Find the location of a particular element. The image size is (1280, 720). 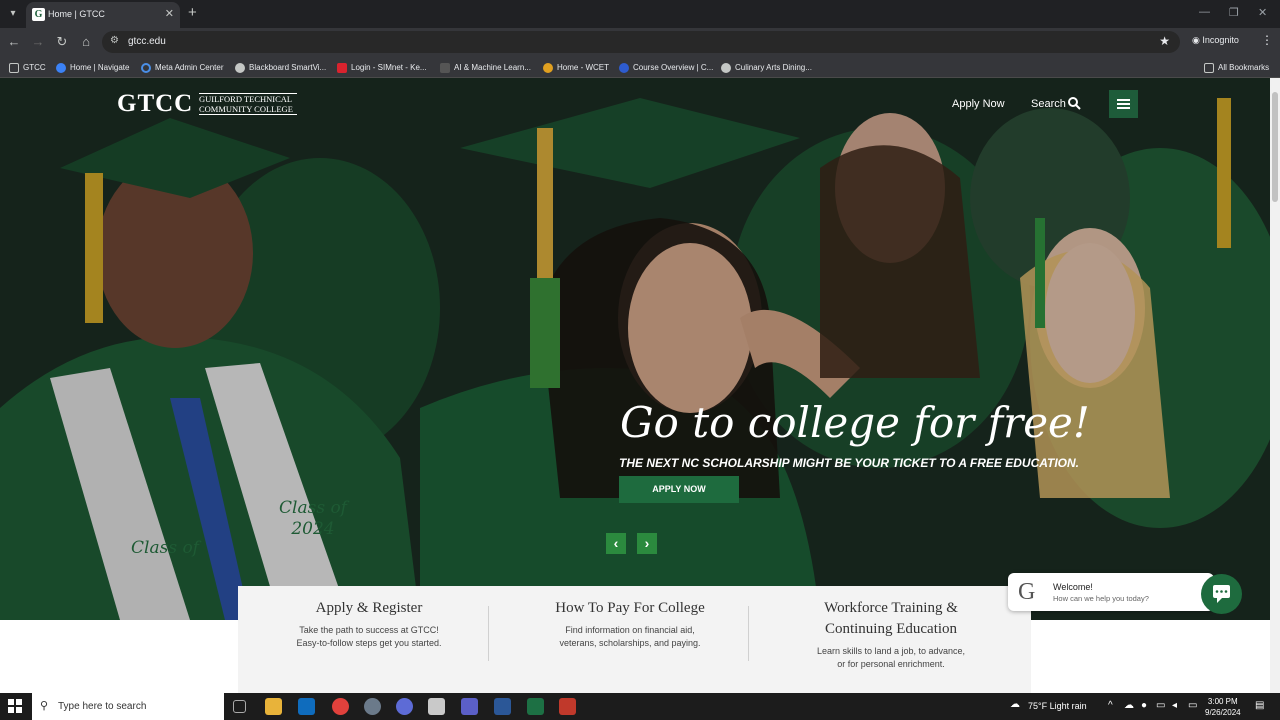

site-info-icon: ⚙ is located at coordinates (114, 40).